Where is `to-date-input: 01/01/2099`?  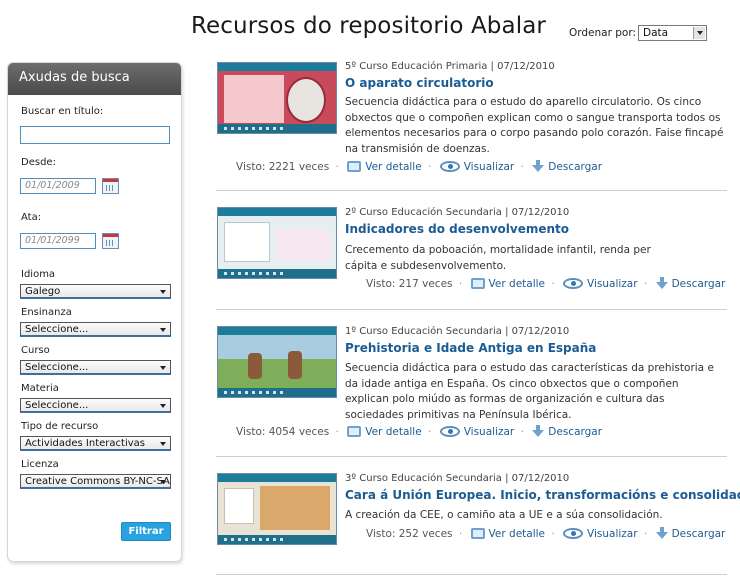 to-date-input: 01/01/2099 is located at coordinates (58, 241).